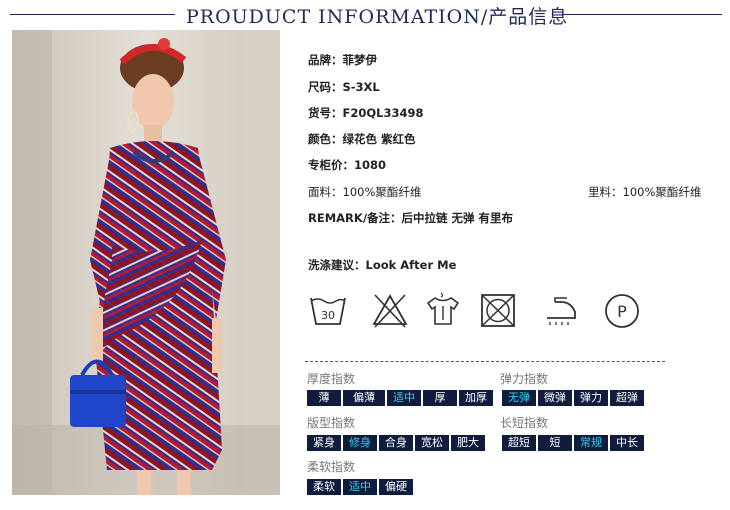 This screenshot has width=730, height=510. I want to click on elasticity-option-selected: 无弹, so click(519, 398).